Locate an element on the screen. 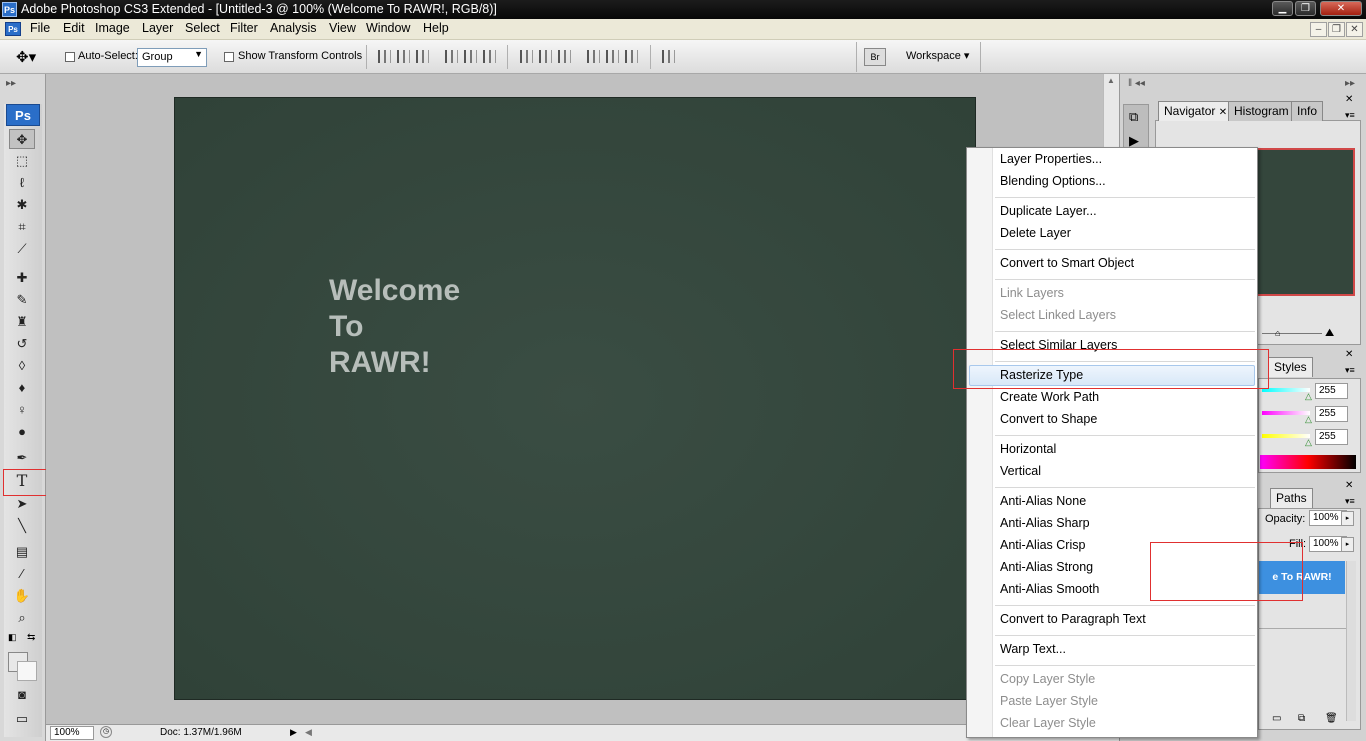  eyedropper-tool-icon: ⁄ is located at coordinates (22, 574).